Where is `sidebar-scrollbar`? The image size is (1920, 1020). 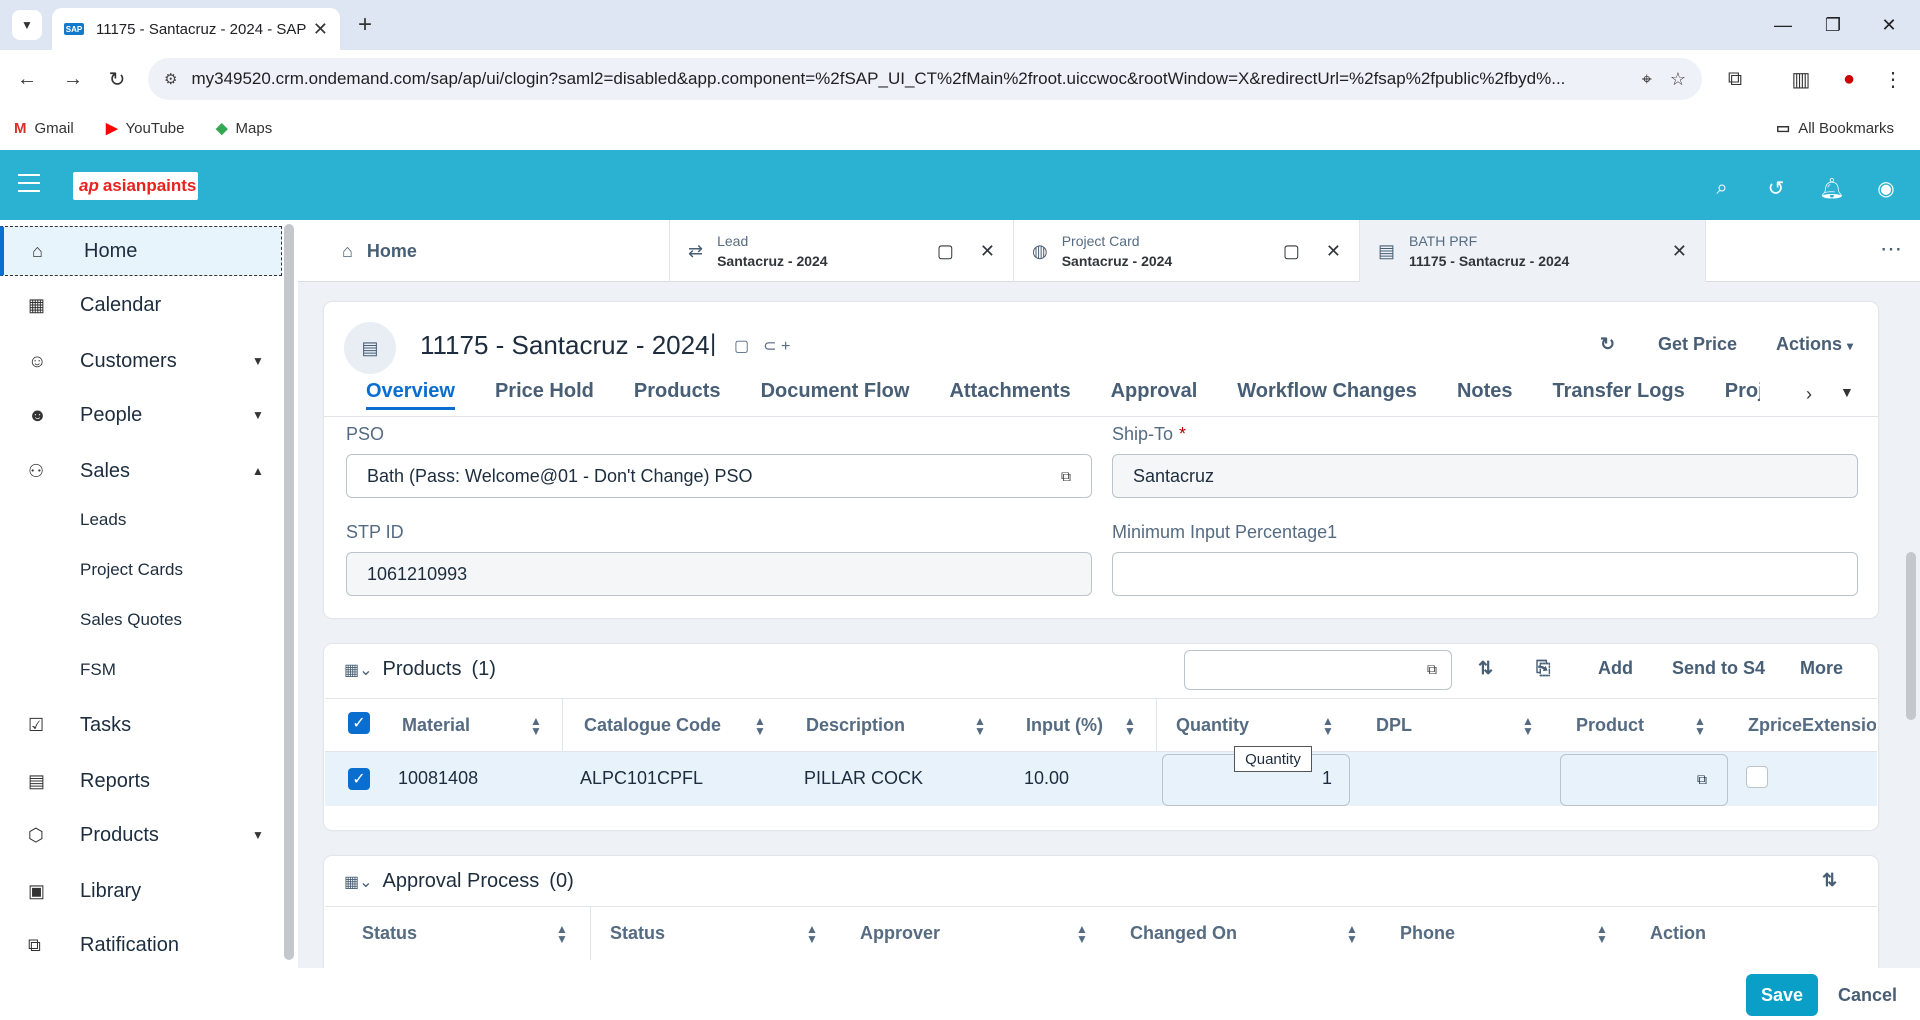
sidebar-scrollbar is located at coordinates (289, 592).